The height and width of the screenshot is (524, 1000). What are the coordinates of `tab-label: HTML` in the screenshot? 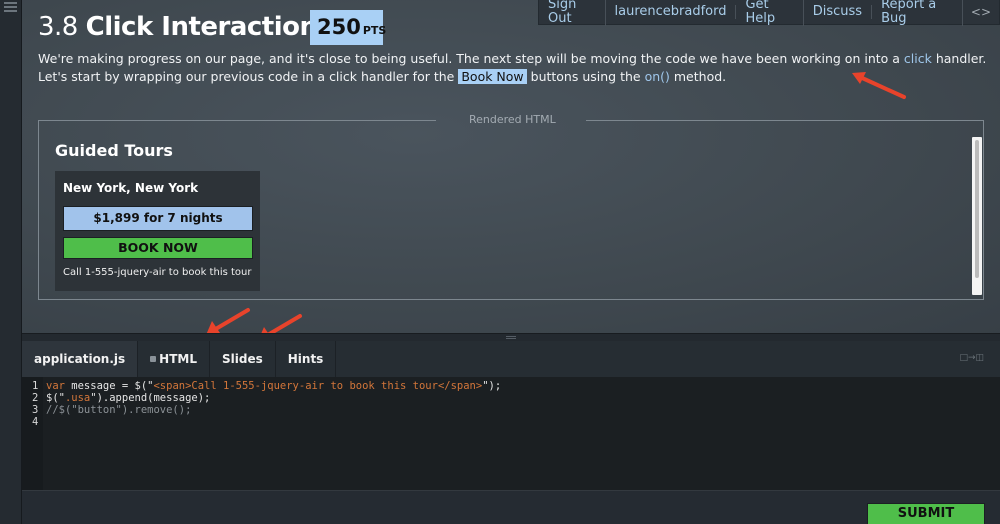 It's located at (178, 359).